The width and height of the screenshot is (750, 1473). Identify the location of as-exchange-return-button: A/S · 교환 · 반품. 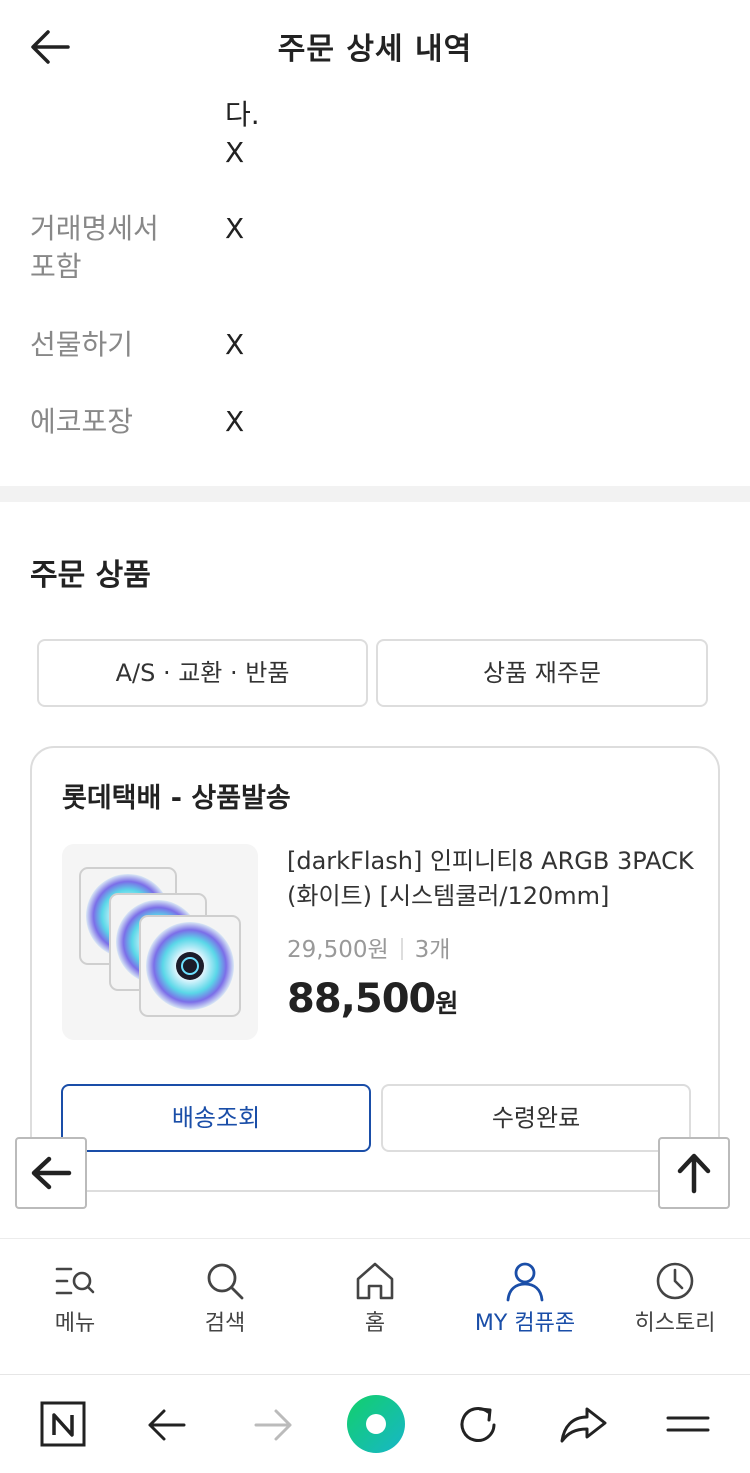
(202, 673).